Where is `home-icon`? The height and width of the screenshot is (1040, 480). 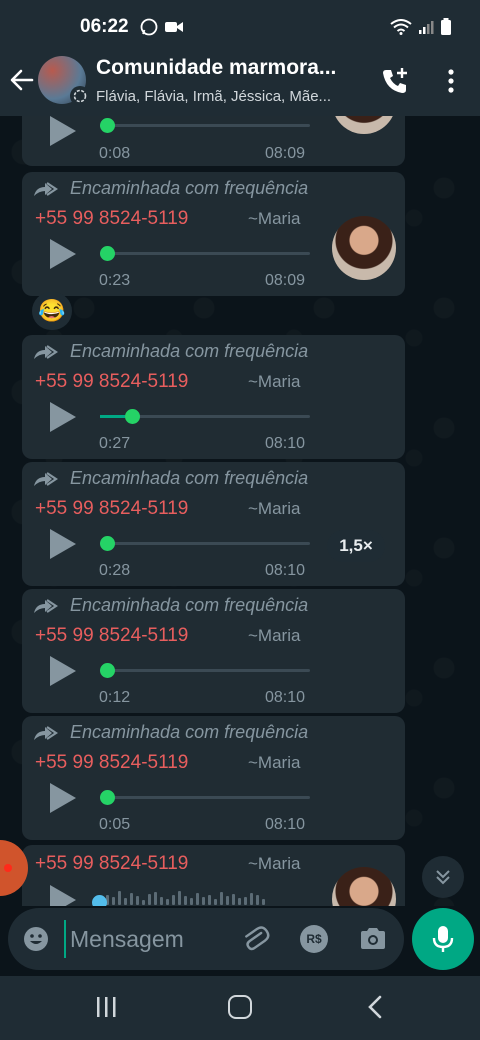 home-icon is located at coordinates (240, 1007).